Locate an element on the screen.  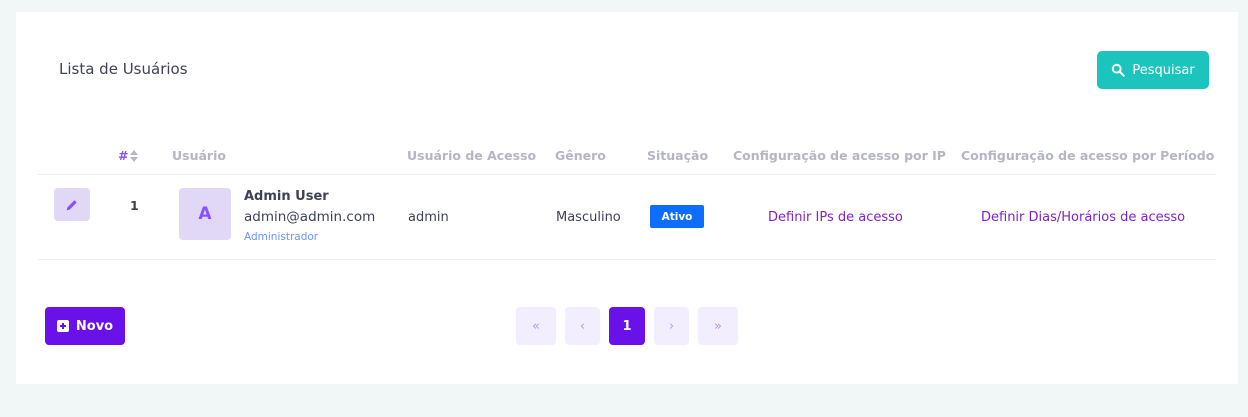
define-period-link: Definir Dias/Horários de acesso is located at coordinates (1083, 217).